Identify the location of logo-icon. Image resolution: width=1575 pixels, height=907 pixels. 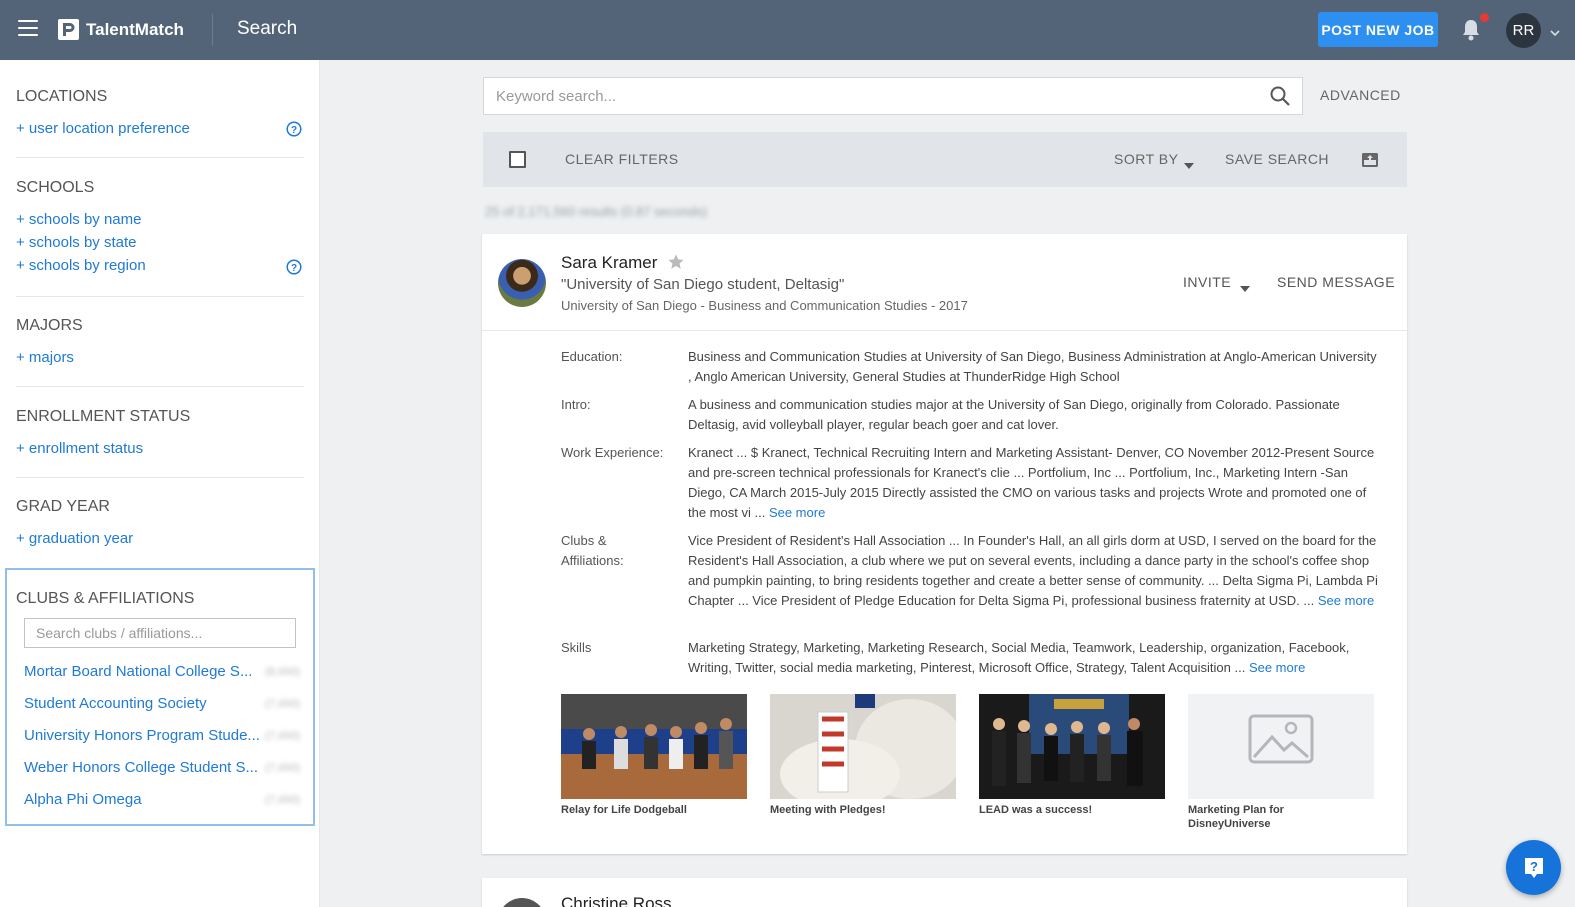
(68, 29).